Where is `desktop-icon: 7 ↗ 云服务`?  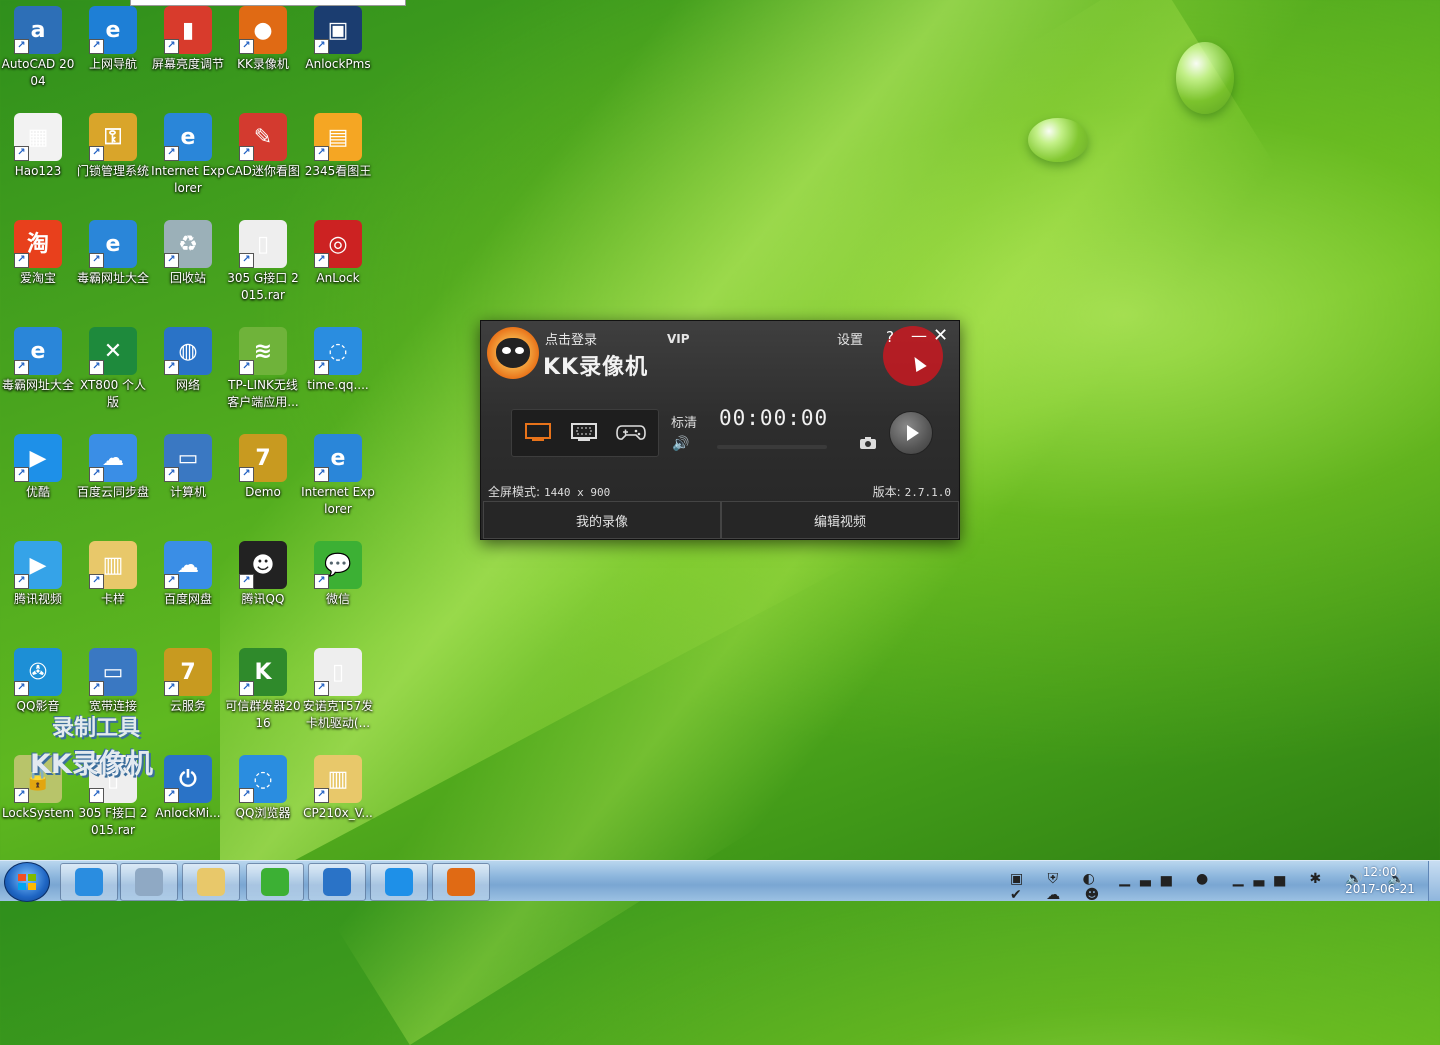
desktop-icon: 7 ↗ 云服务 is located at coordinates (188, 681).